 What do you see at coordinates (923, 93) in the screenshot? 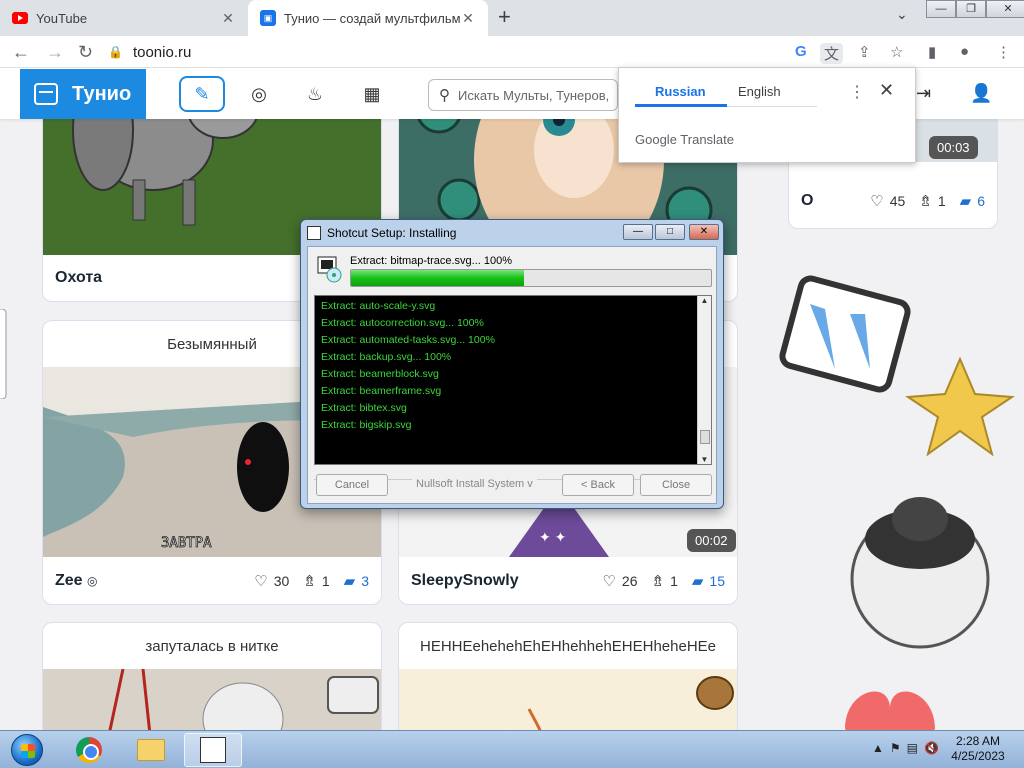
I see `login-icon: ⇥` at bounding box center [923, 93].